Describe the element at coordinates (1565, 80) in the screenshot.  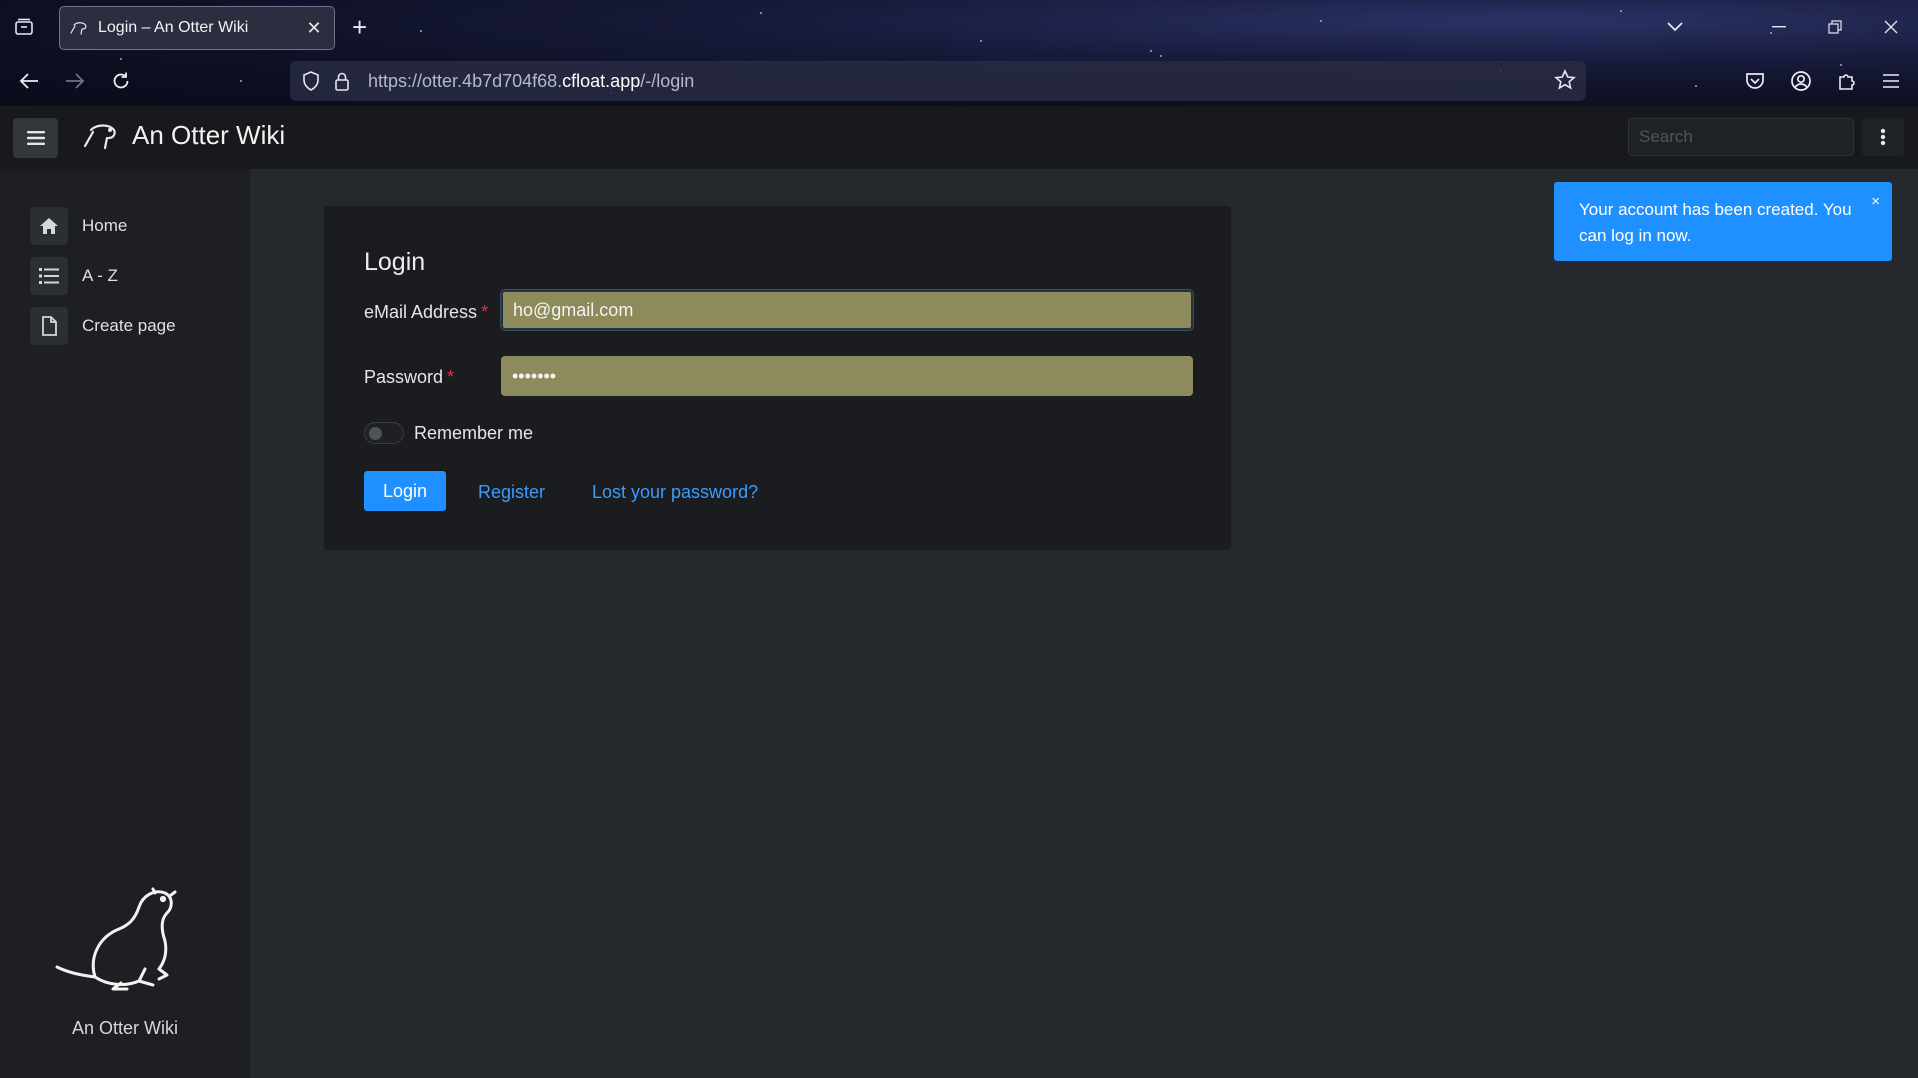
I see `bookmark-star-icon` at that location.